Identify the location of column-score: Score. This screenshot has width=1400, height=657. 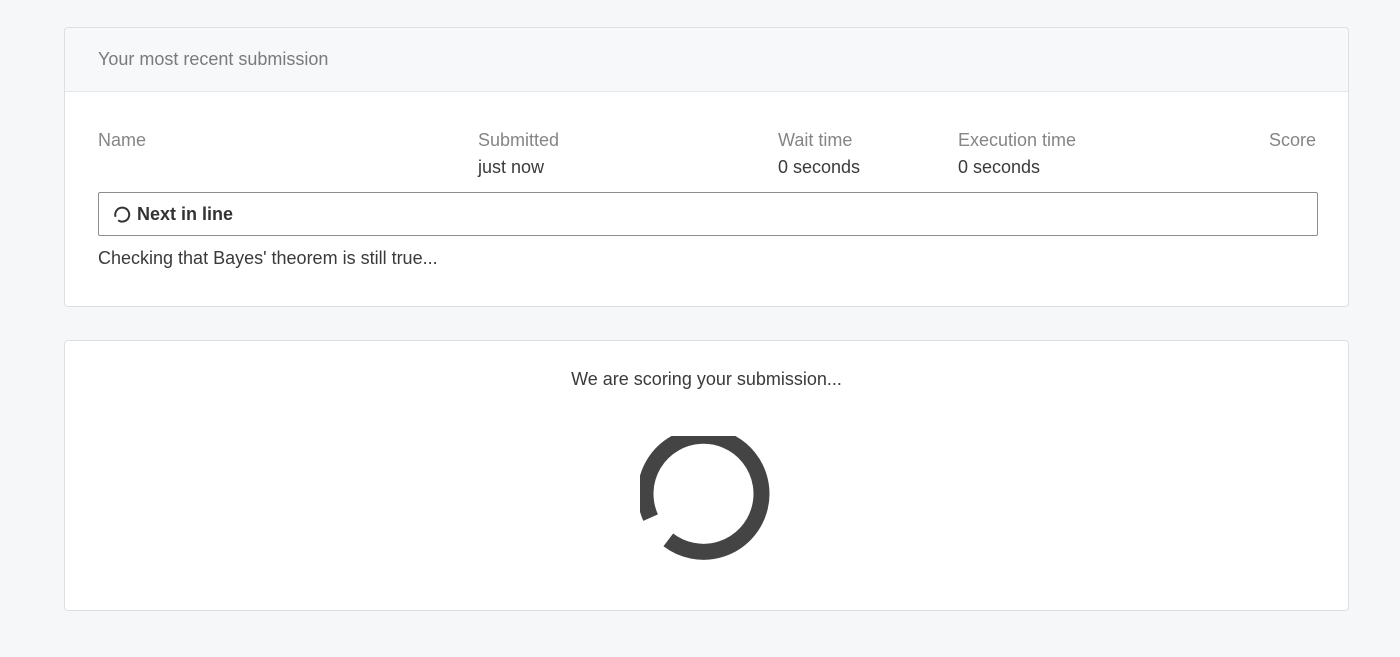
(1292, 140).